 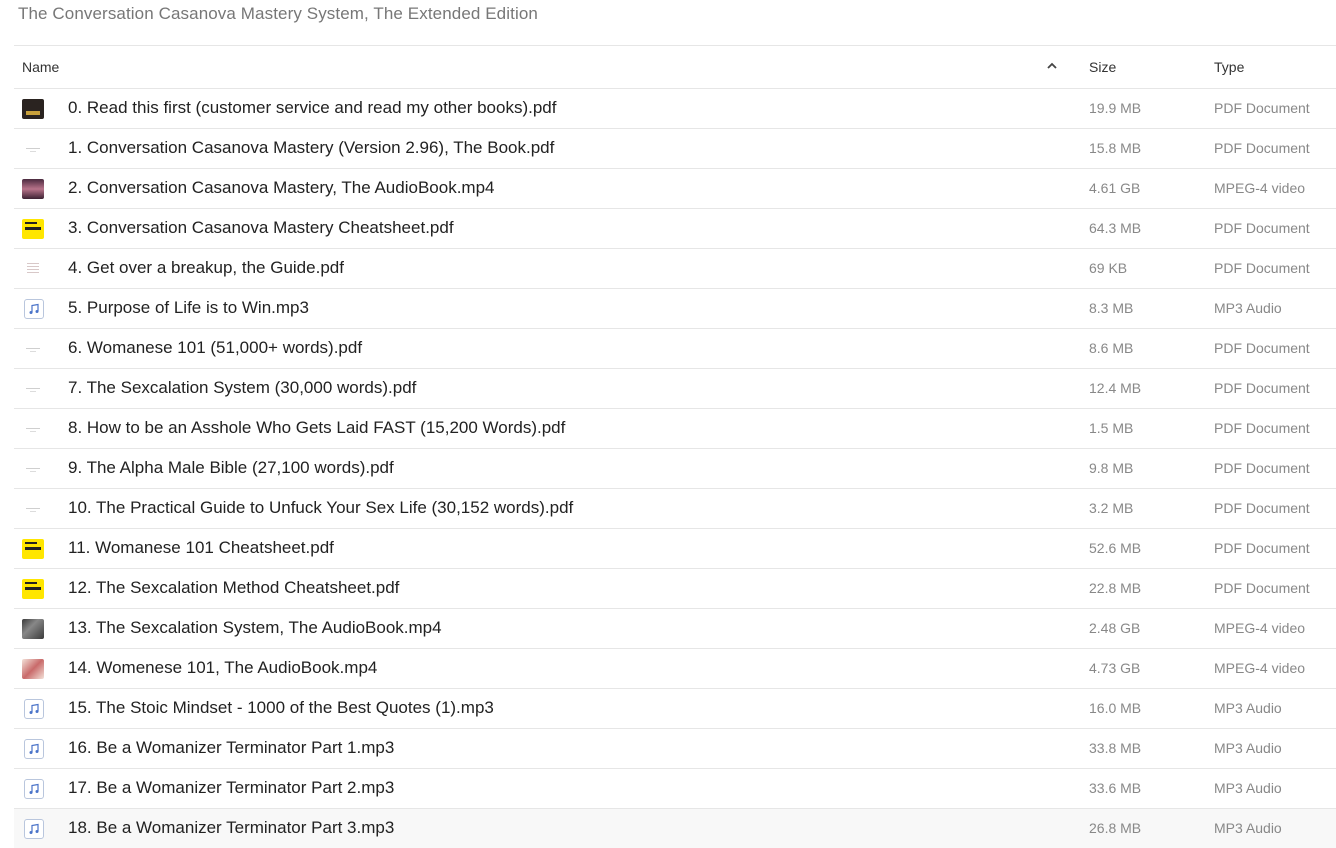 I want to click on file-size: 64.3 MB, so click(x=1115, y=228).